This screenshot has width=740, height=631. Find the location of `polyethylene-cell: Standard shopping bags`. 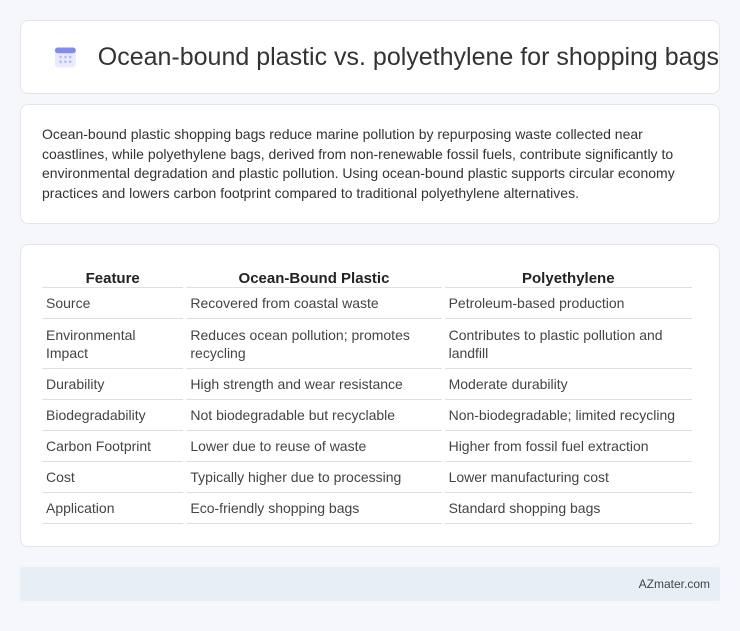

polyethylene-cell: Standard shopping bags is located at coordinates (568, 508).